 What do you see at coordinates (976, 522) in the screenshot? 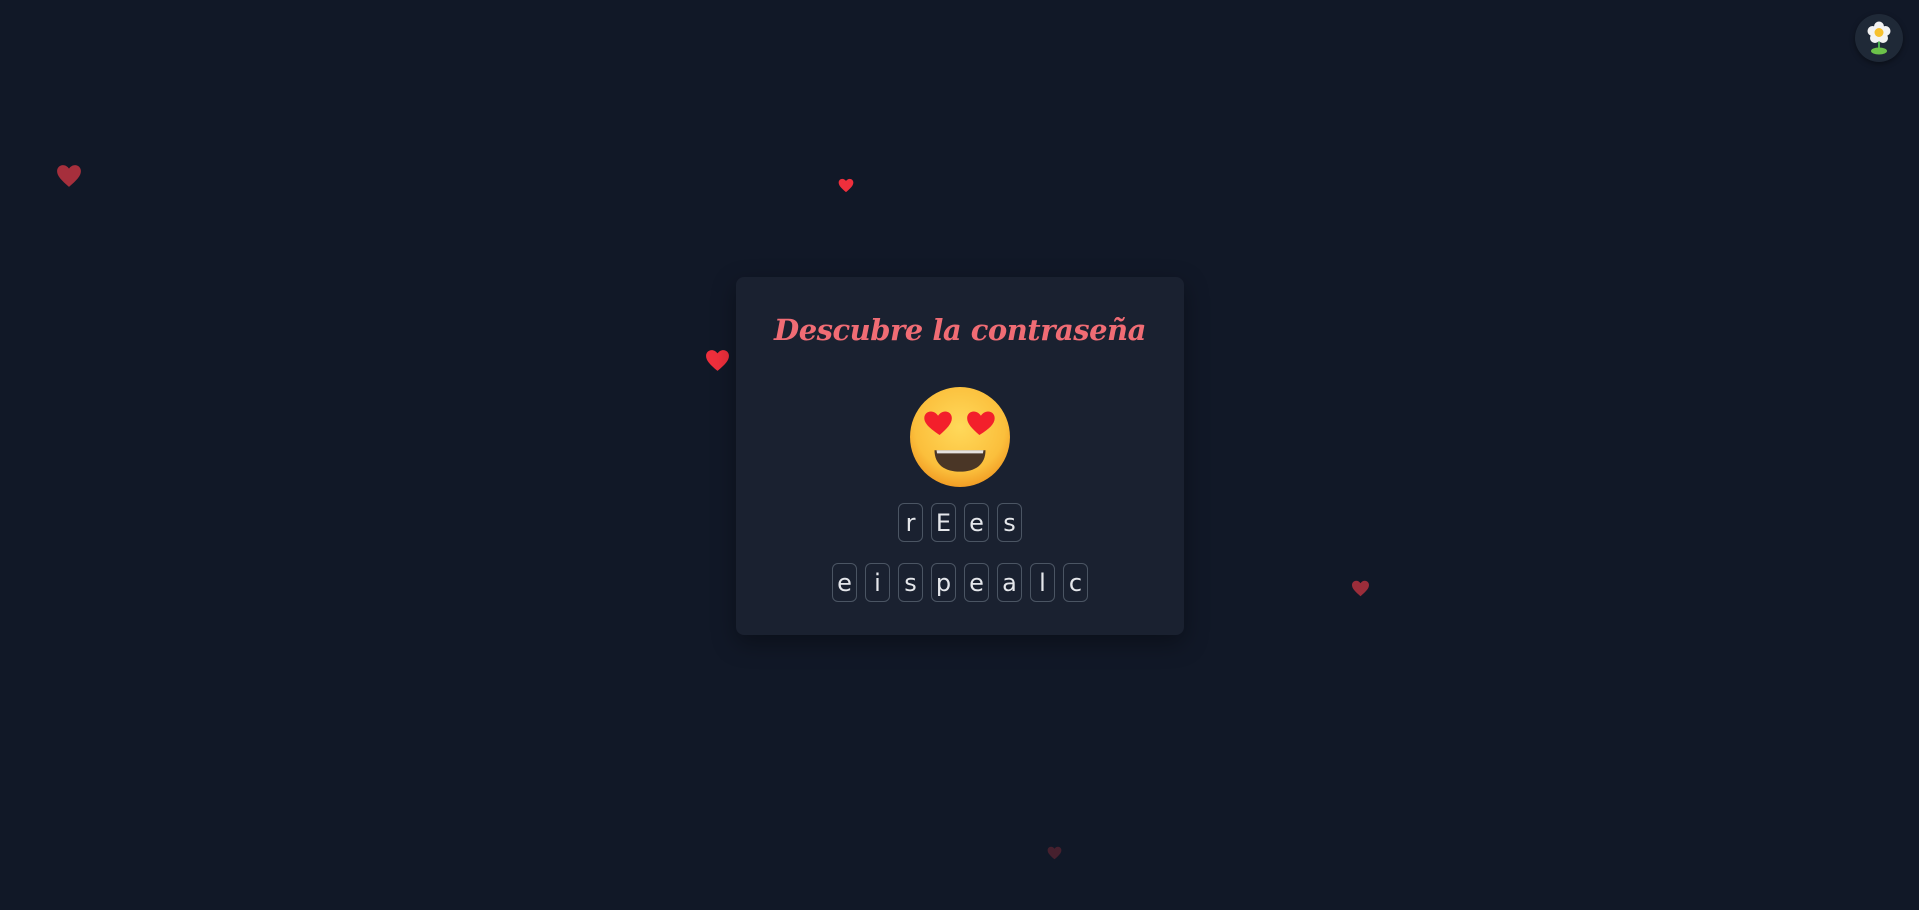
I see `answer-tile: e` at bounding box center [976, 522].